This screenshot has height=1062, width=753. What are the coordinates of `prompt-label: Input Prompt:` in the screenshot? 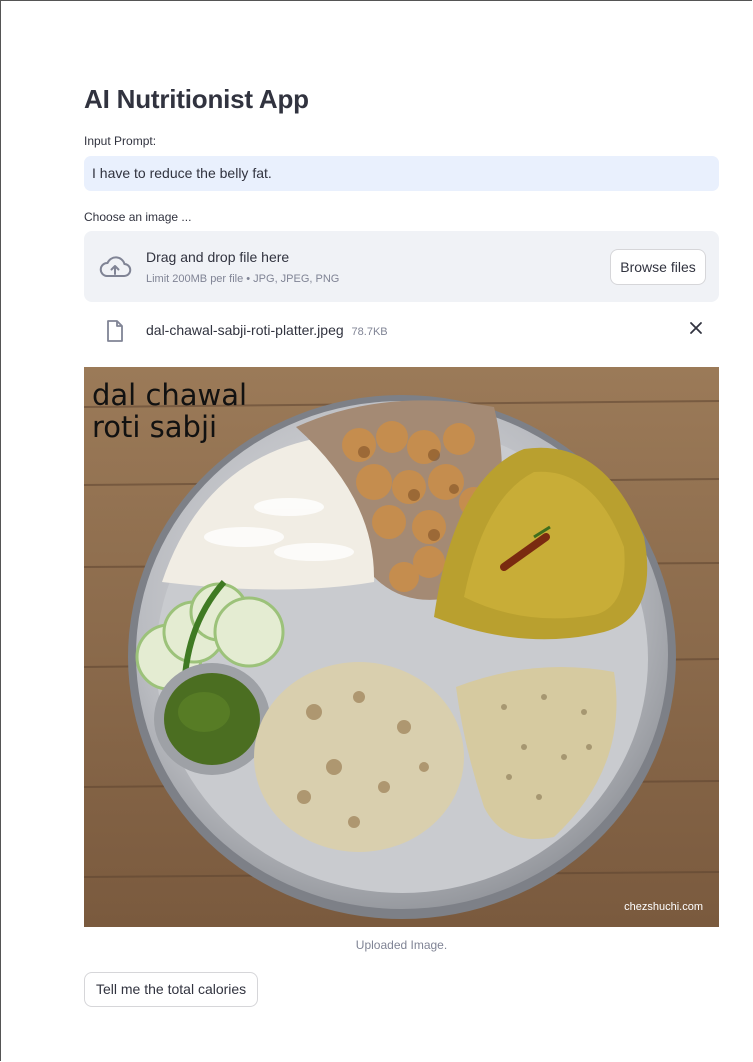 It's located at (120, 141).